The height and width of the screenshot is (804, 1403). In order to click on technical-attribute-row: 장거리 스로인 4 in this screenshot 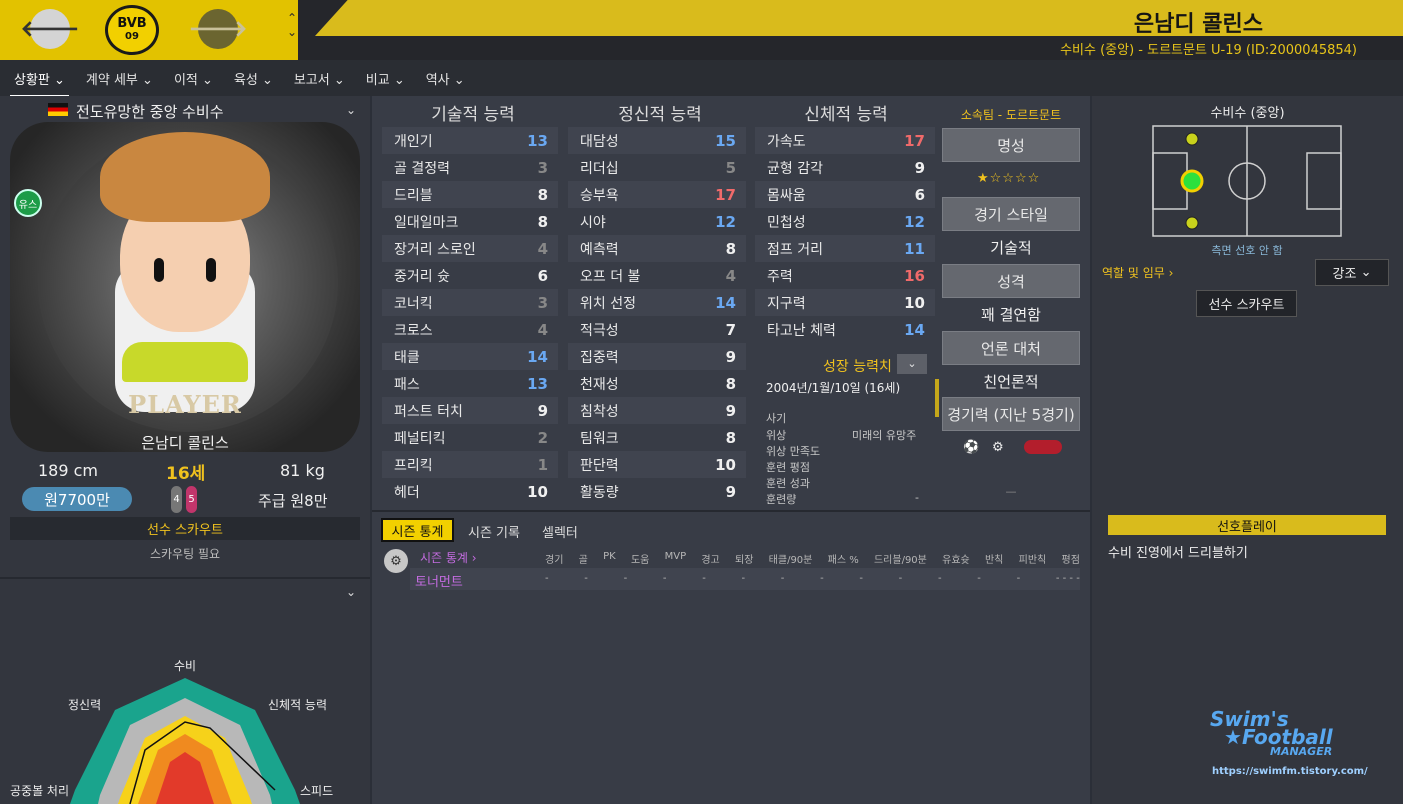, I will do `click(470, 248)`.